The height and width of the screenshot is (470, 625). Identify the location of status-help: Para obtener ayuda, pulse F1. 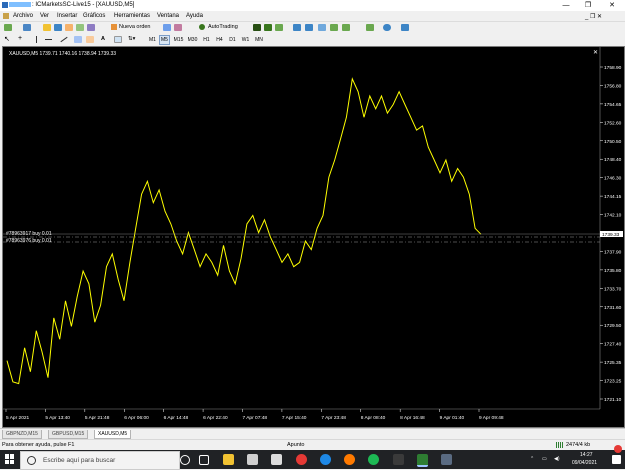
(38, 445).